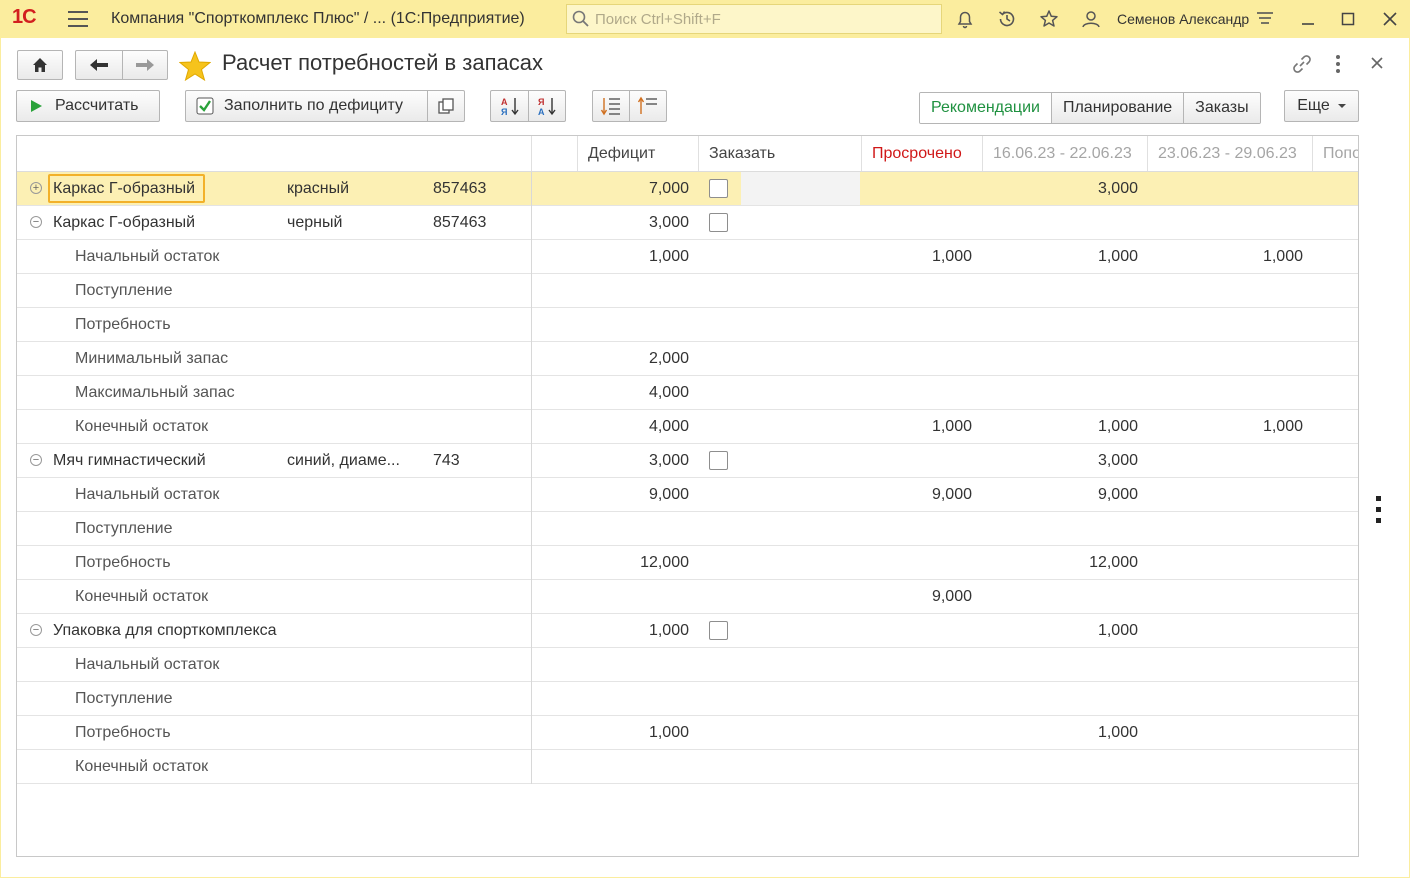  I want to click on history-icon, so click(1007, 19).